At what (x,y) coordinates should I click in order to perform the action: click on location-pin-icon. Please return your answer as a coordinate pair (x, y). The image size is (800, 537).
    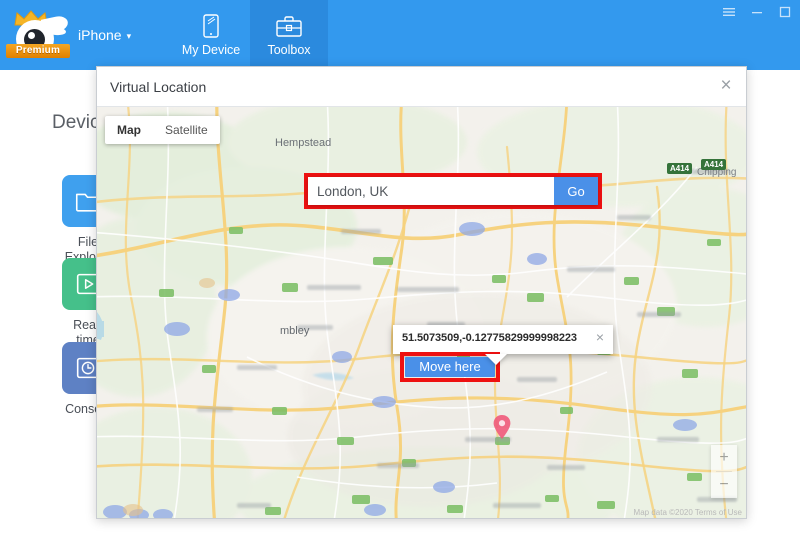
    Looking at the image, I should click on (502, 427).